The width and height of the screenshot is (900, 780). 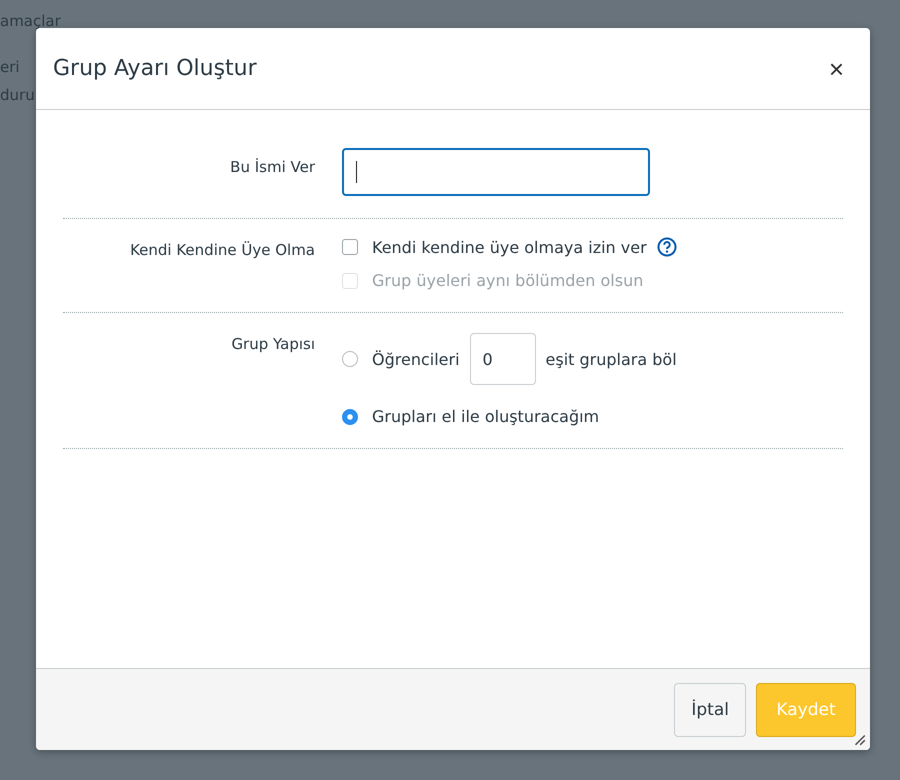 What do you see at coordinates (272, 167) in the screenshot?
I see `field-label: Bu İsmi Ver` at bounding box center [272, 167].